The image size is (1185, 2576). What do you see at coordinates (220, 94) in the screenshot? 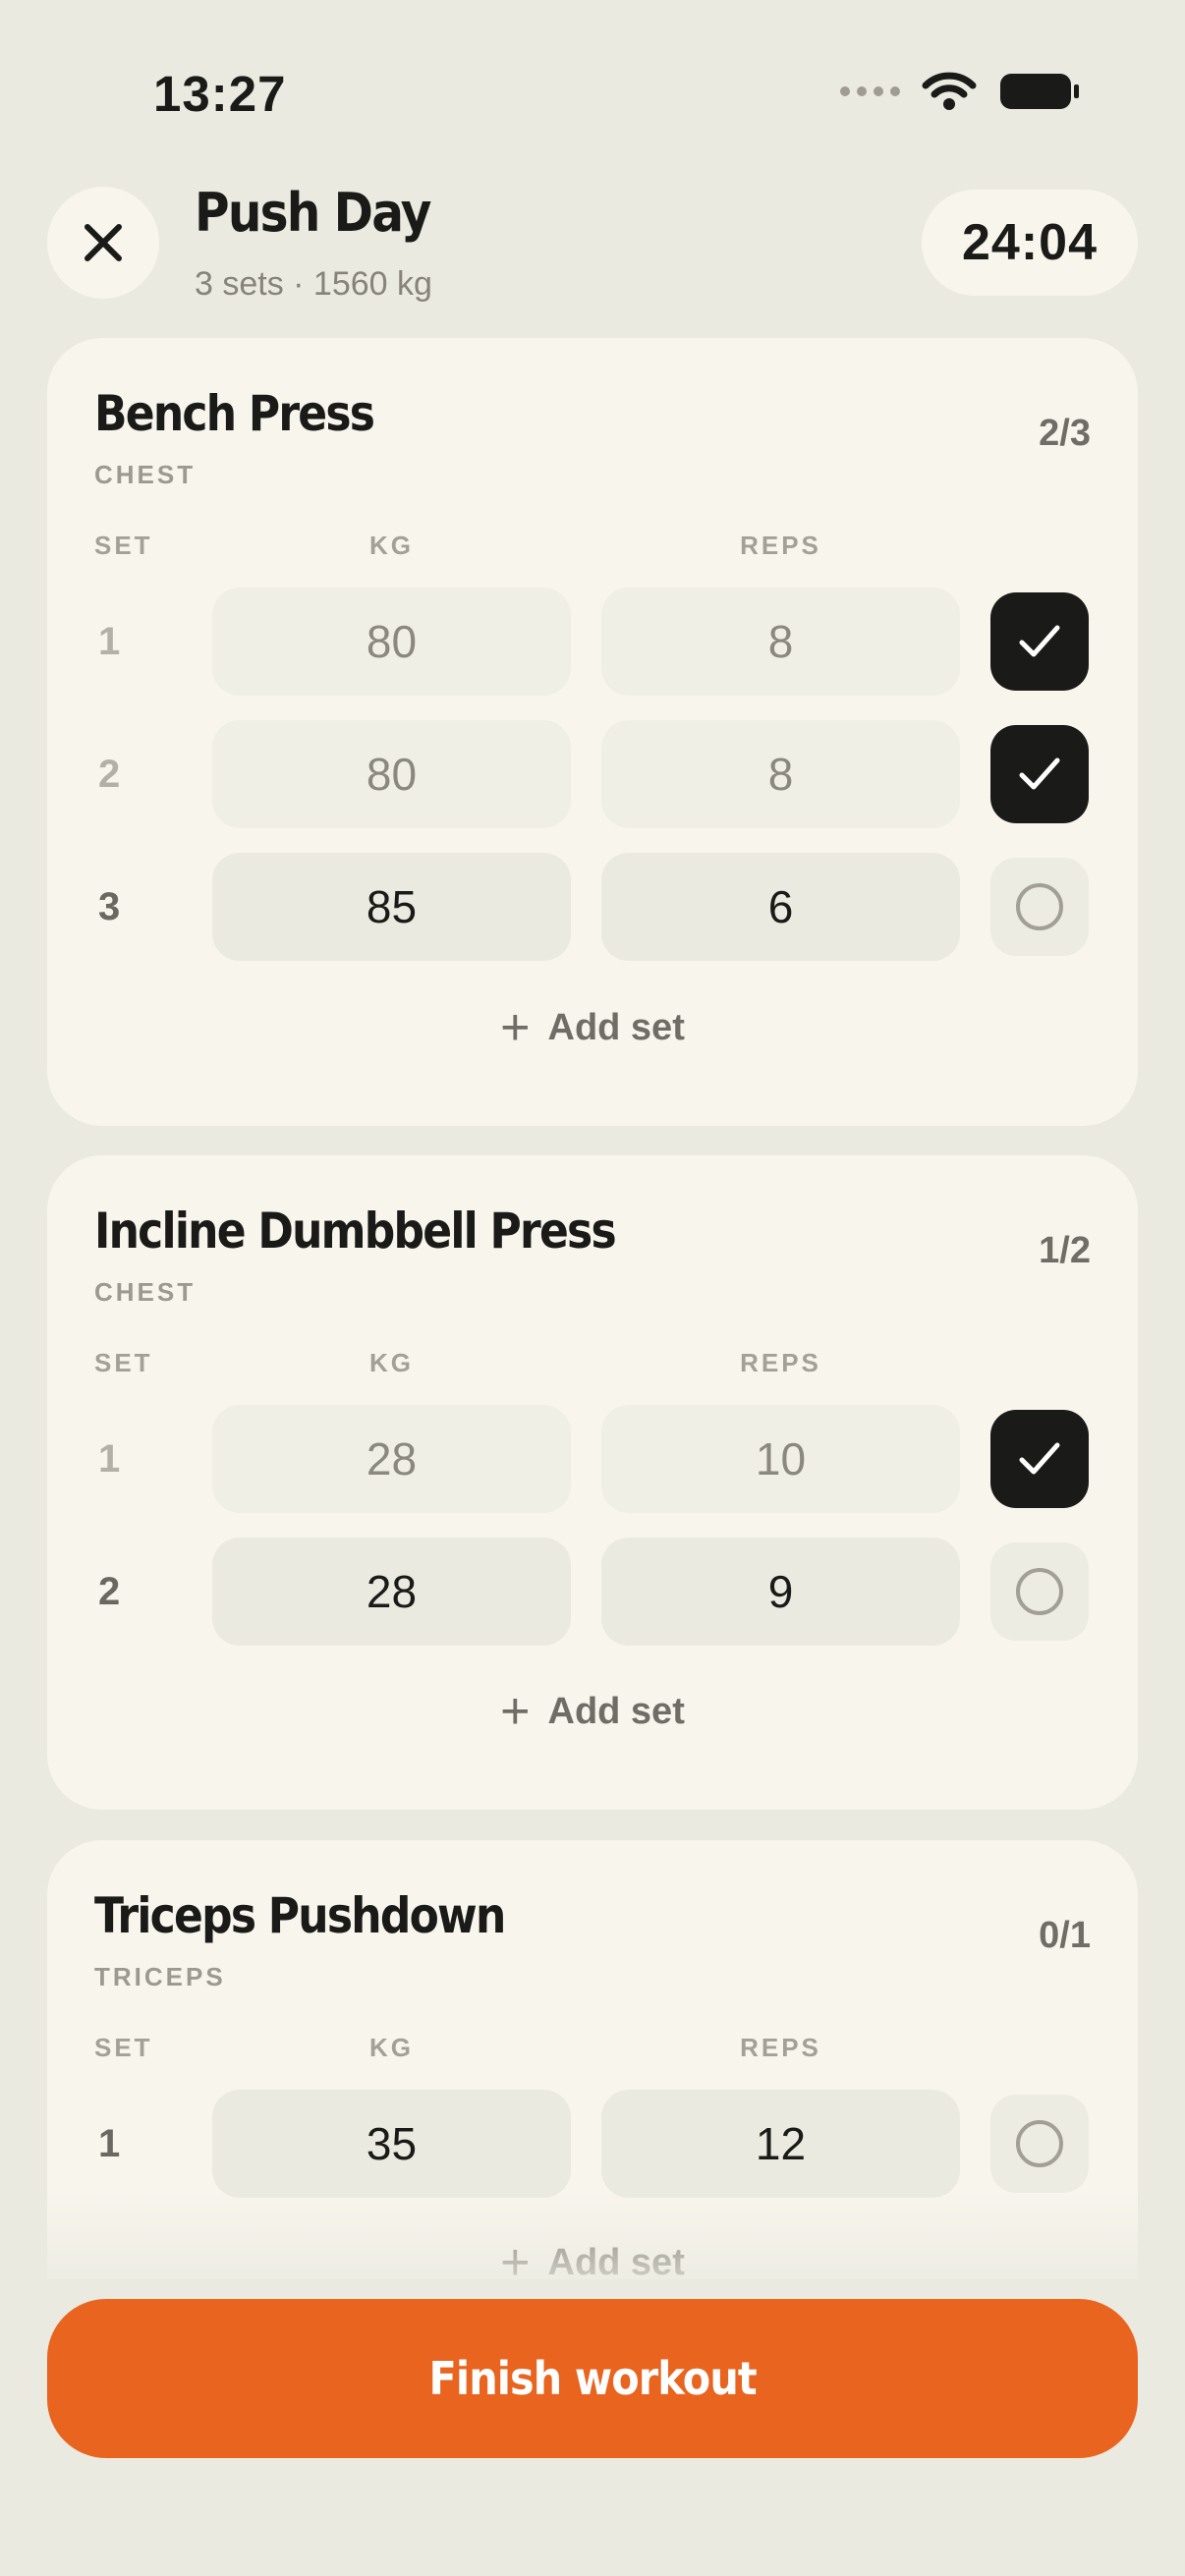
I see `status-time: 13:27` at bounding box center [220, 94].